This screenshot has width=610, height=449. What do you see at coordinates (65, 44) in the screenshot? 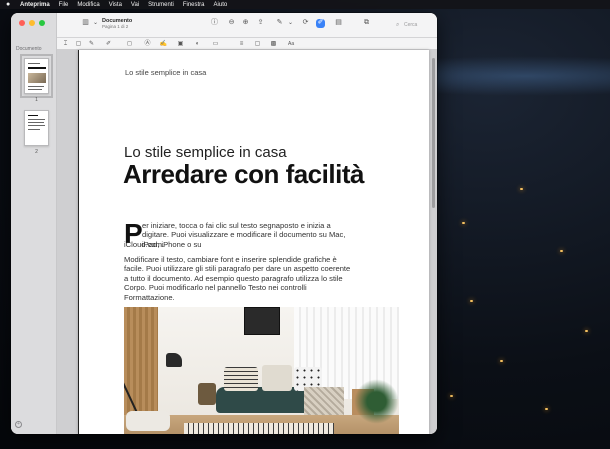
I see `text-selection-icon: ⌶` at bounding box center [65, 44].